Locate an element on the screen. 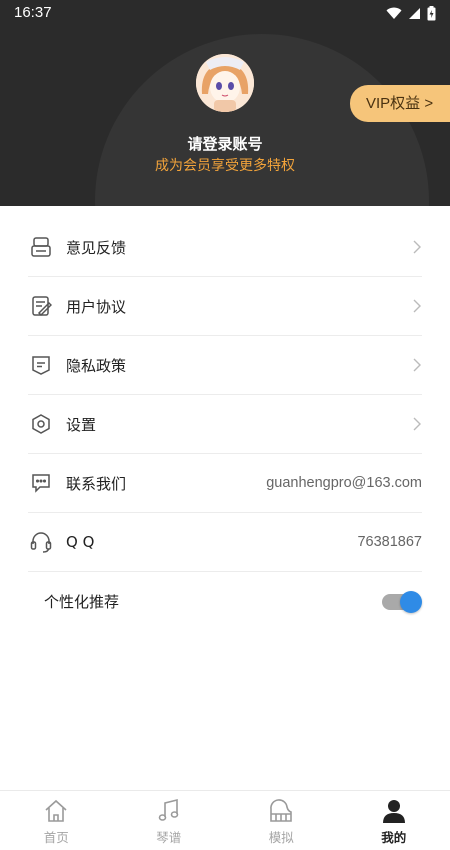  nav-label-scores: 琴谱 is located at coordinates (169, 837).